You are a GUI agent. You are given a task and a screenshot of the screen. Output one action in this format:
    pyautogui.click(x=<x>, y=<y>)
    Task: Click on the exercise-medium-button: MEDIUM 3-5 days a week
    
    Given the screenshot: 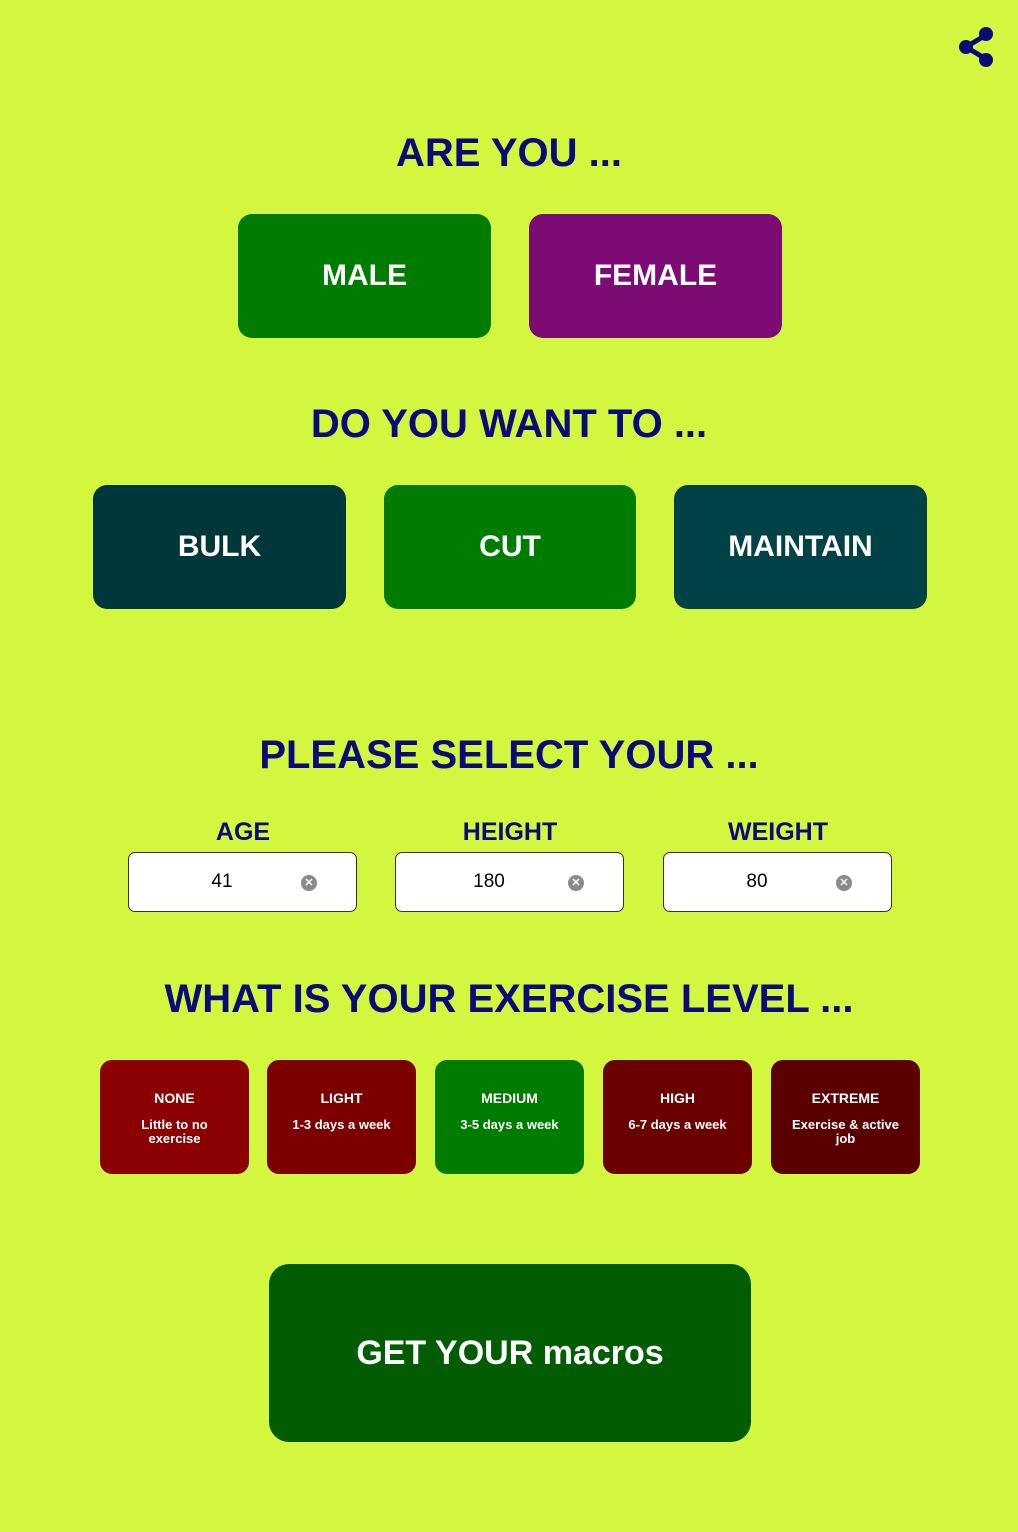 What is the action you would take?
    pyautogui.click(x=509, y=1117)
    